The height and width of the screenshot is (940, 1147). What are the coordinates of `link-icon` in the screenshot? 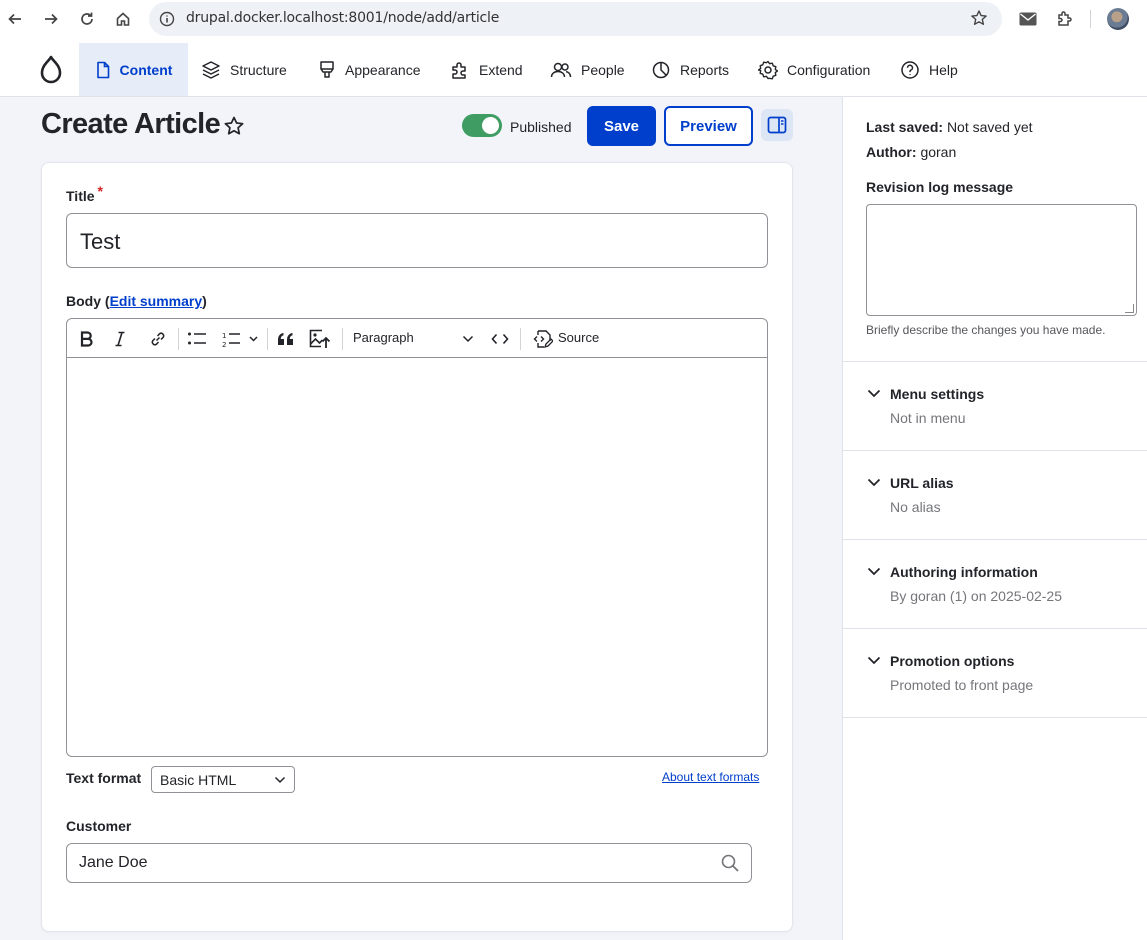 It's located at (158, 339).